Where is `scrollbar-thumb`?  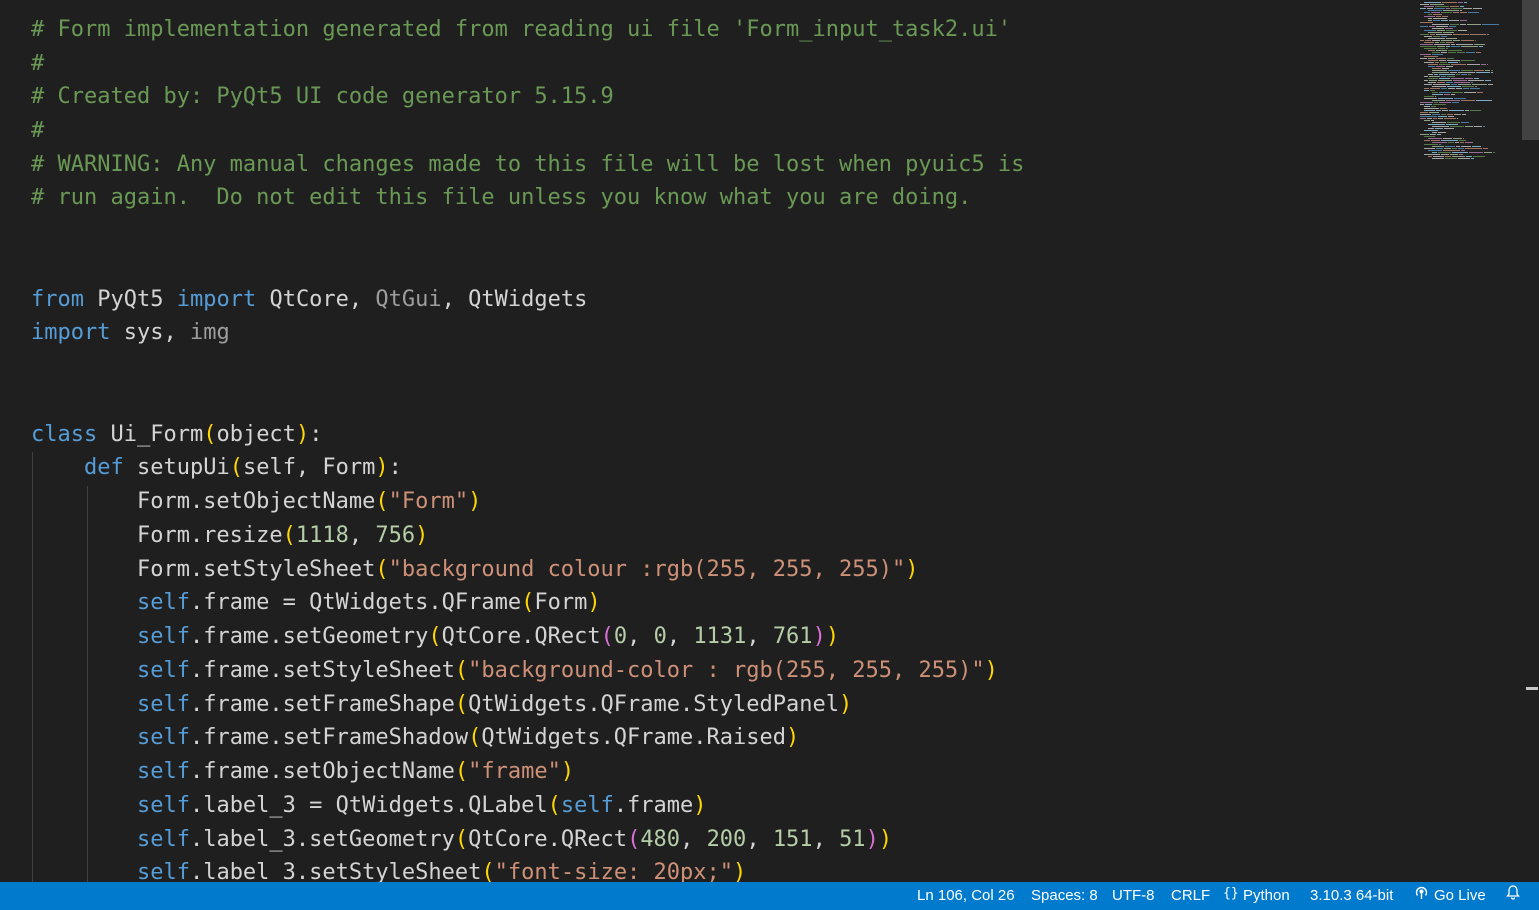 scrollbar-thumb is located at coordinates (1530, 70).